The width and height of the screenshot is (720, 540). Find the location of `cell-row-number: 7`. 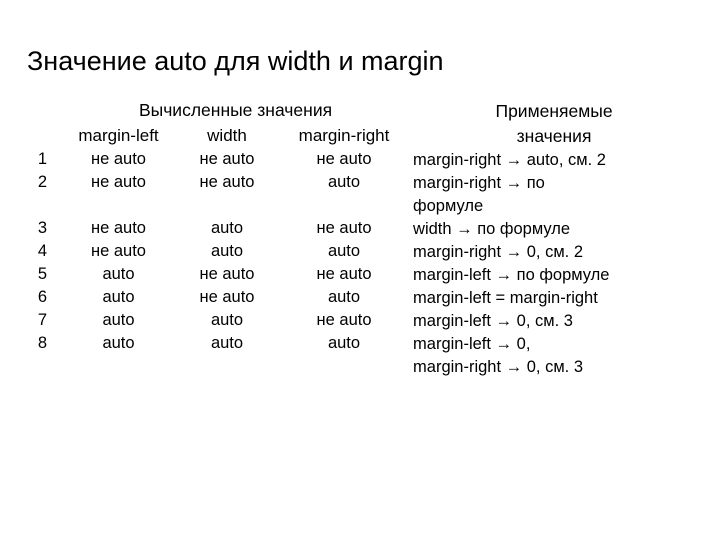

cell-row-number: 7 is located at coordinates (42, 320).